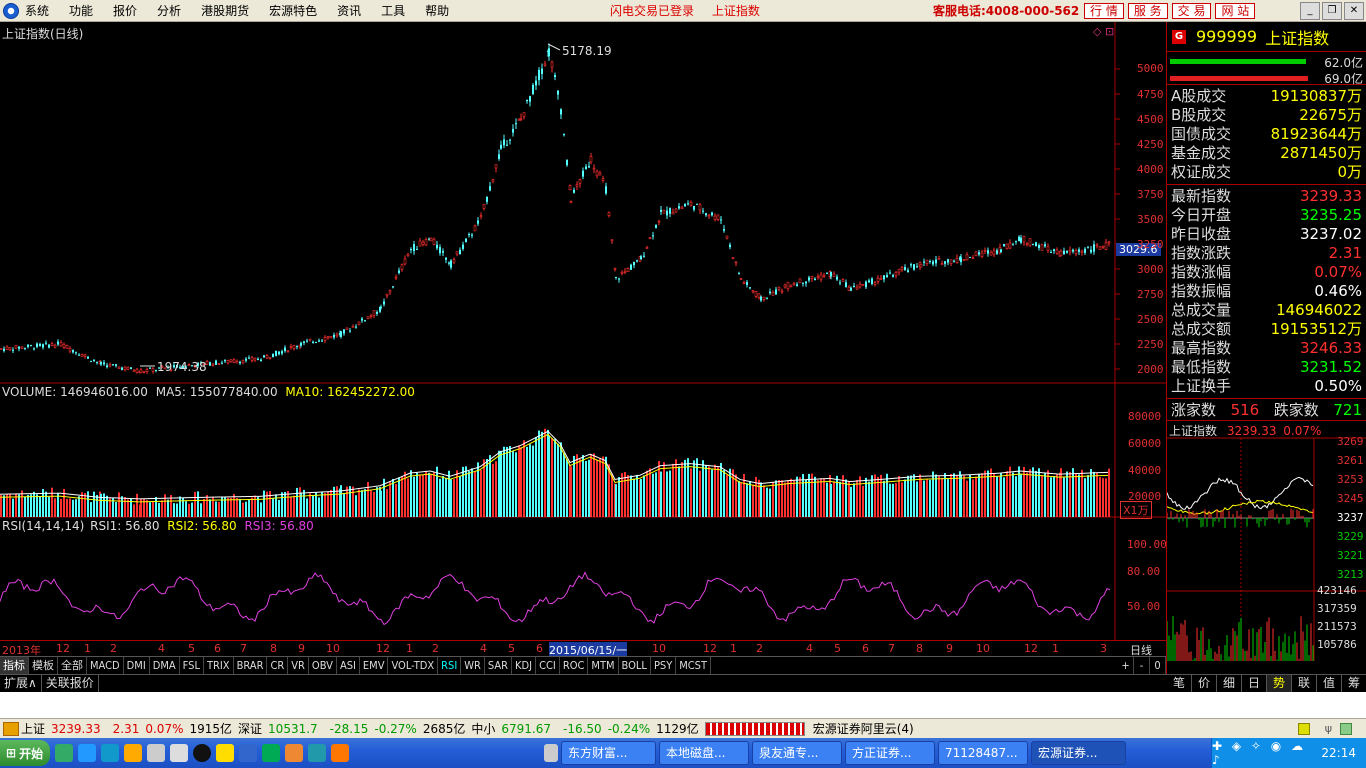 This screenshot has width=1366, height=768. Describe the element at coordinates (87, 753) in the screenshot. I see `ie-icon` at that location.